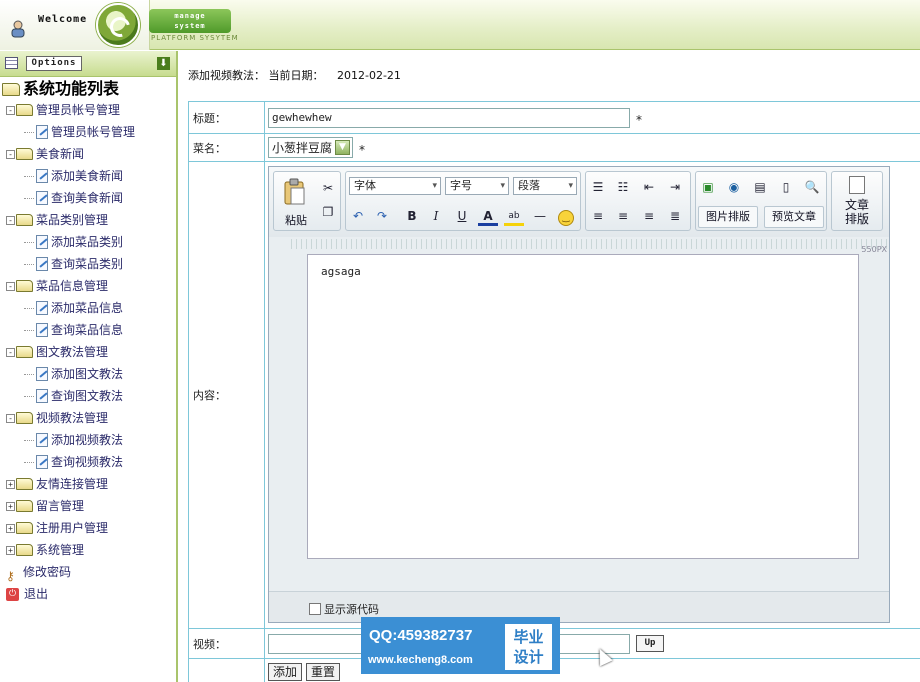 This screenshot has width=920, height=682. What do you see at coordinates (477, 185) in the screenshot?
I see `font-size-select: 字号` at bounding box center [477, 185].